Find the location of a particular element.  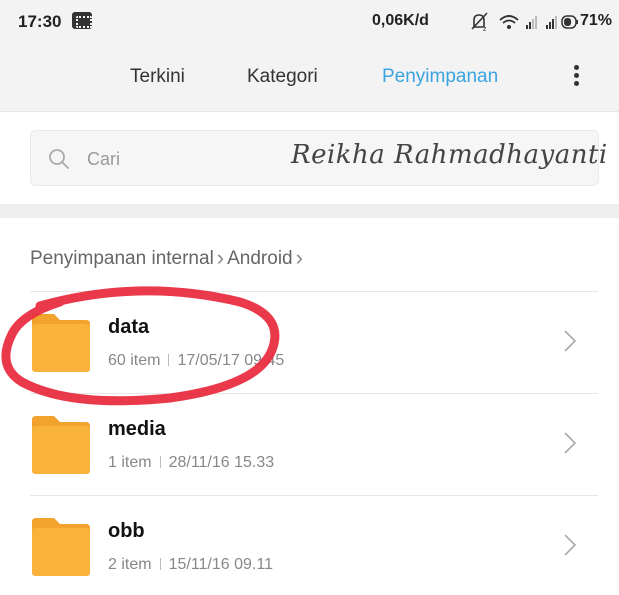

wifi-icon is located at coordinates (509, 22).